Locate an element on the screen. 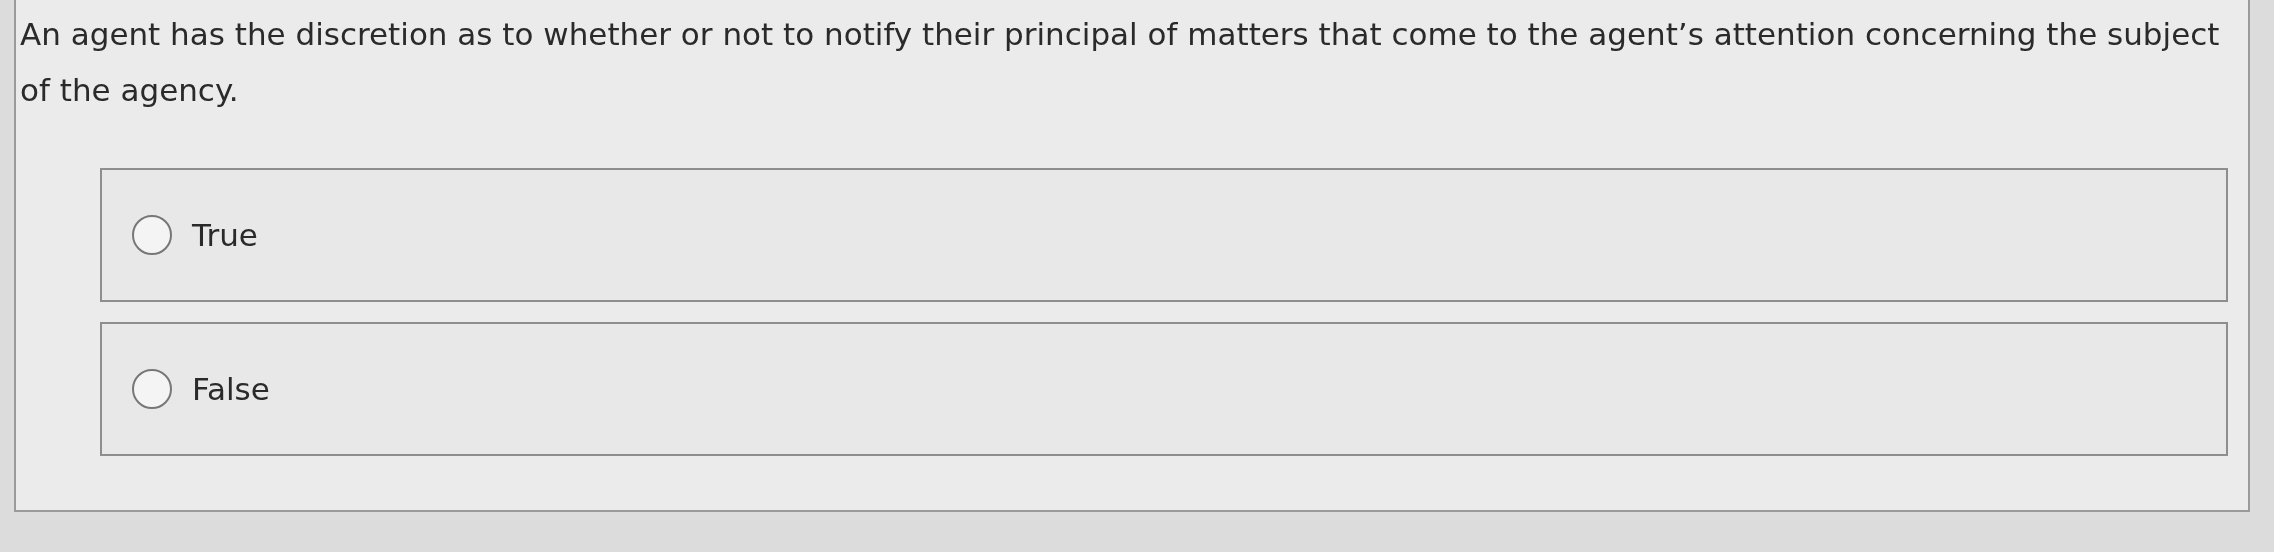  option-label: True is located at coordinates (225, 235).